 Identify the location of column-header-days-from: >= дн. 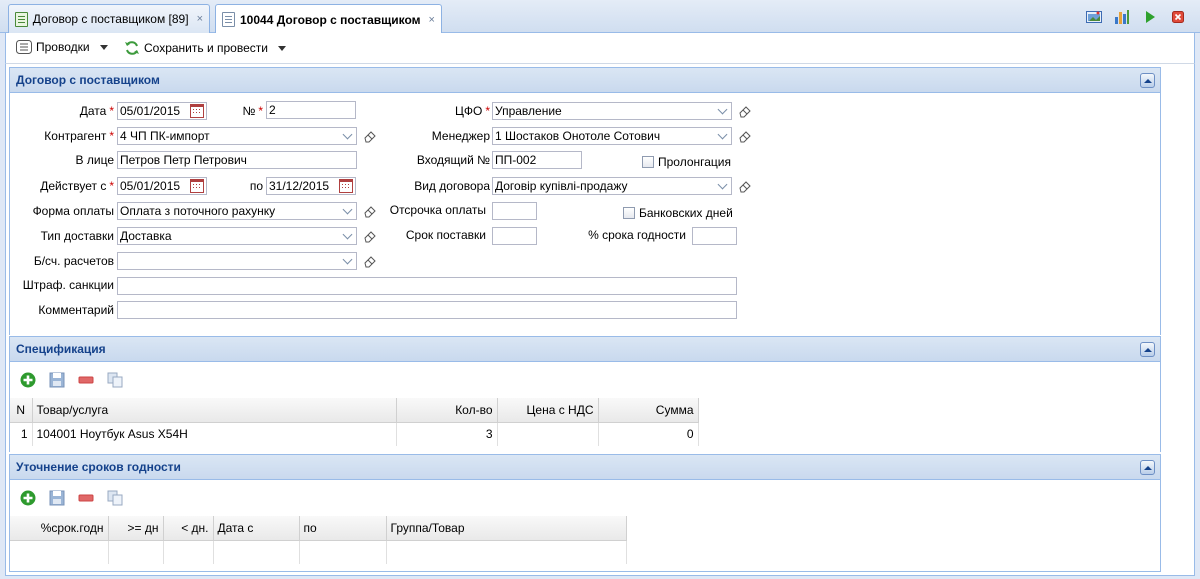
(136, 528).